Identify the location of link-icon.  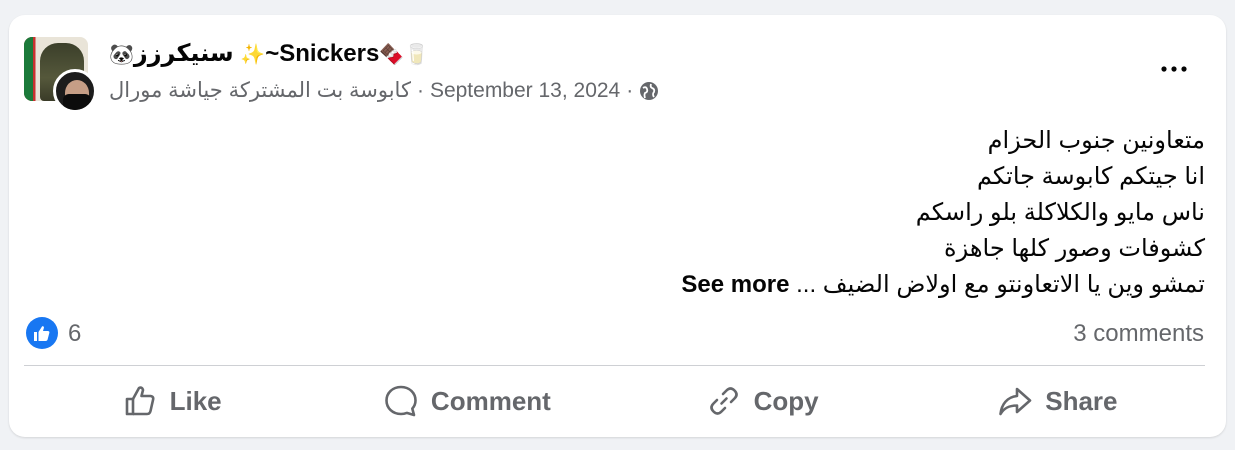
(723, 401).